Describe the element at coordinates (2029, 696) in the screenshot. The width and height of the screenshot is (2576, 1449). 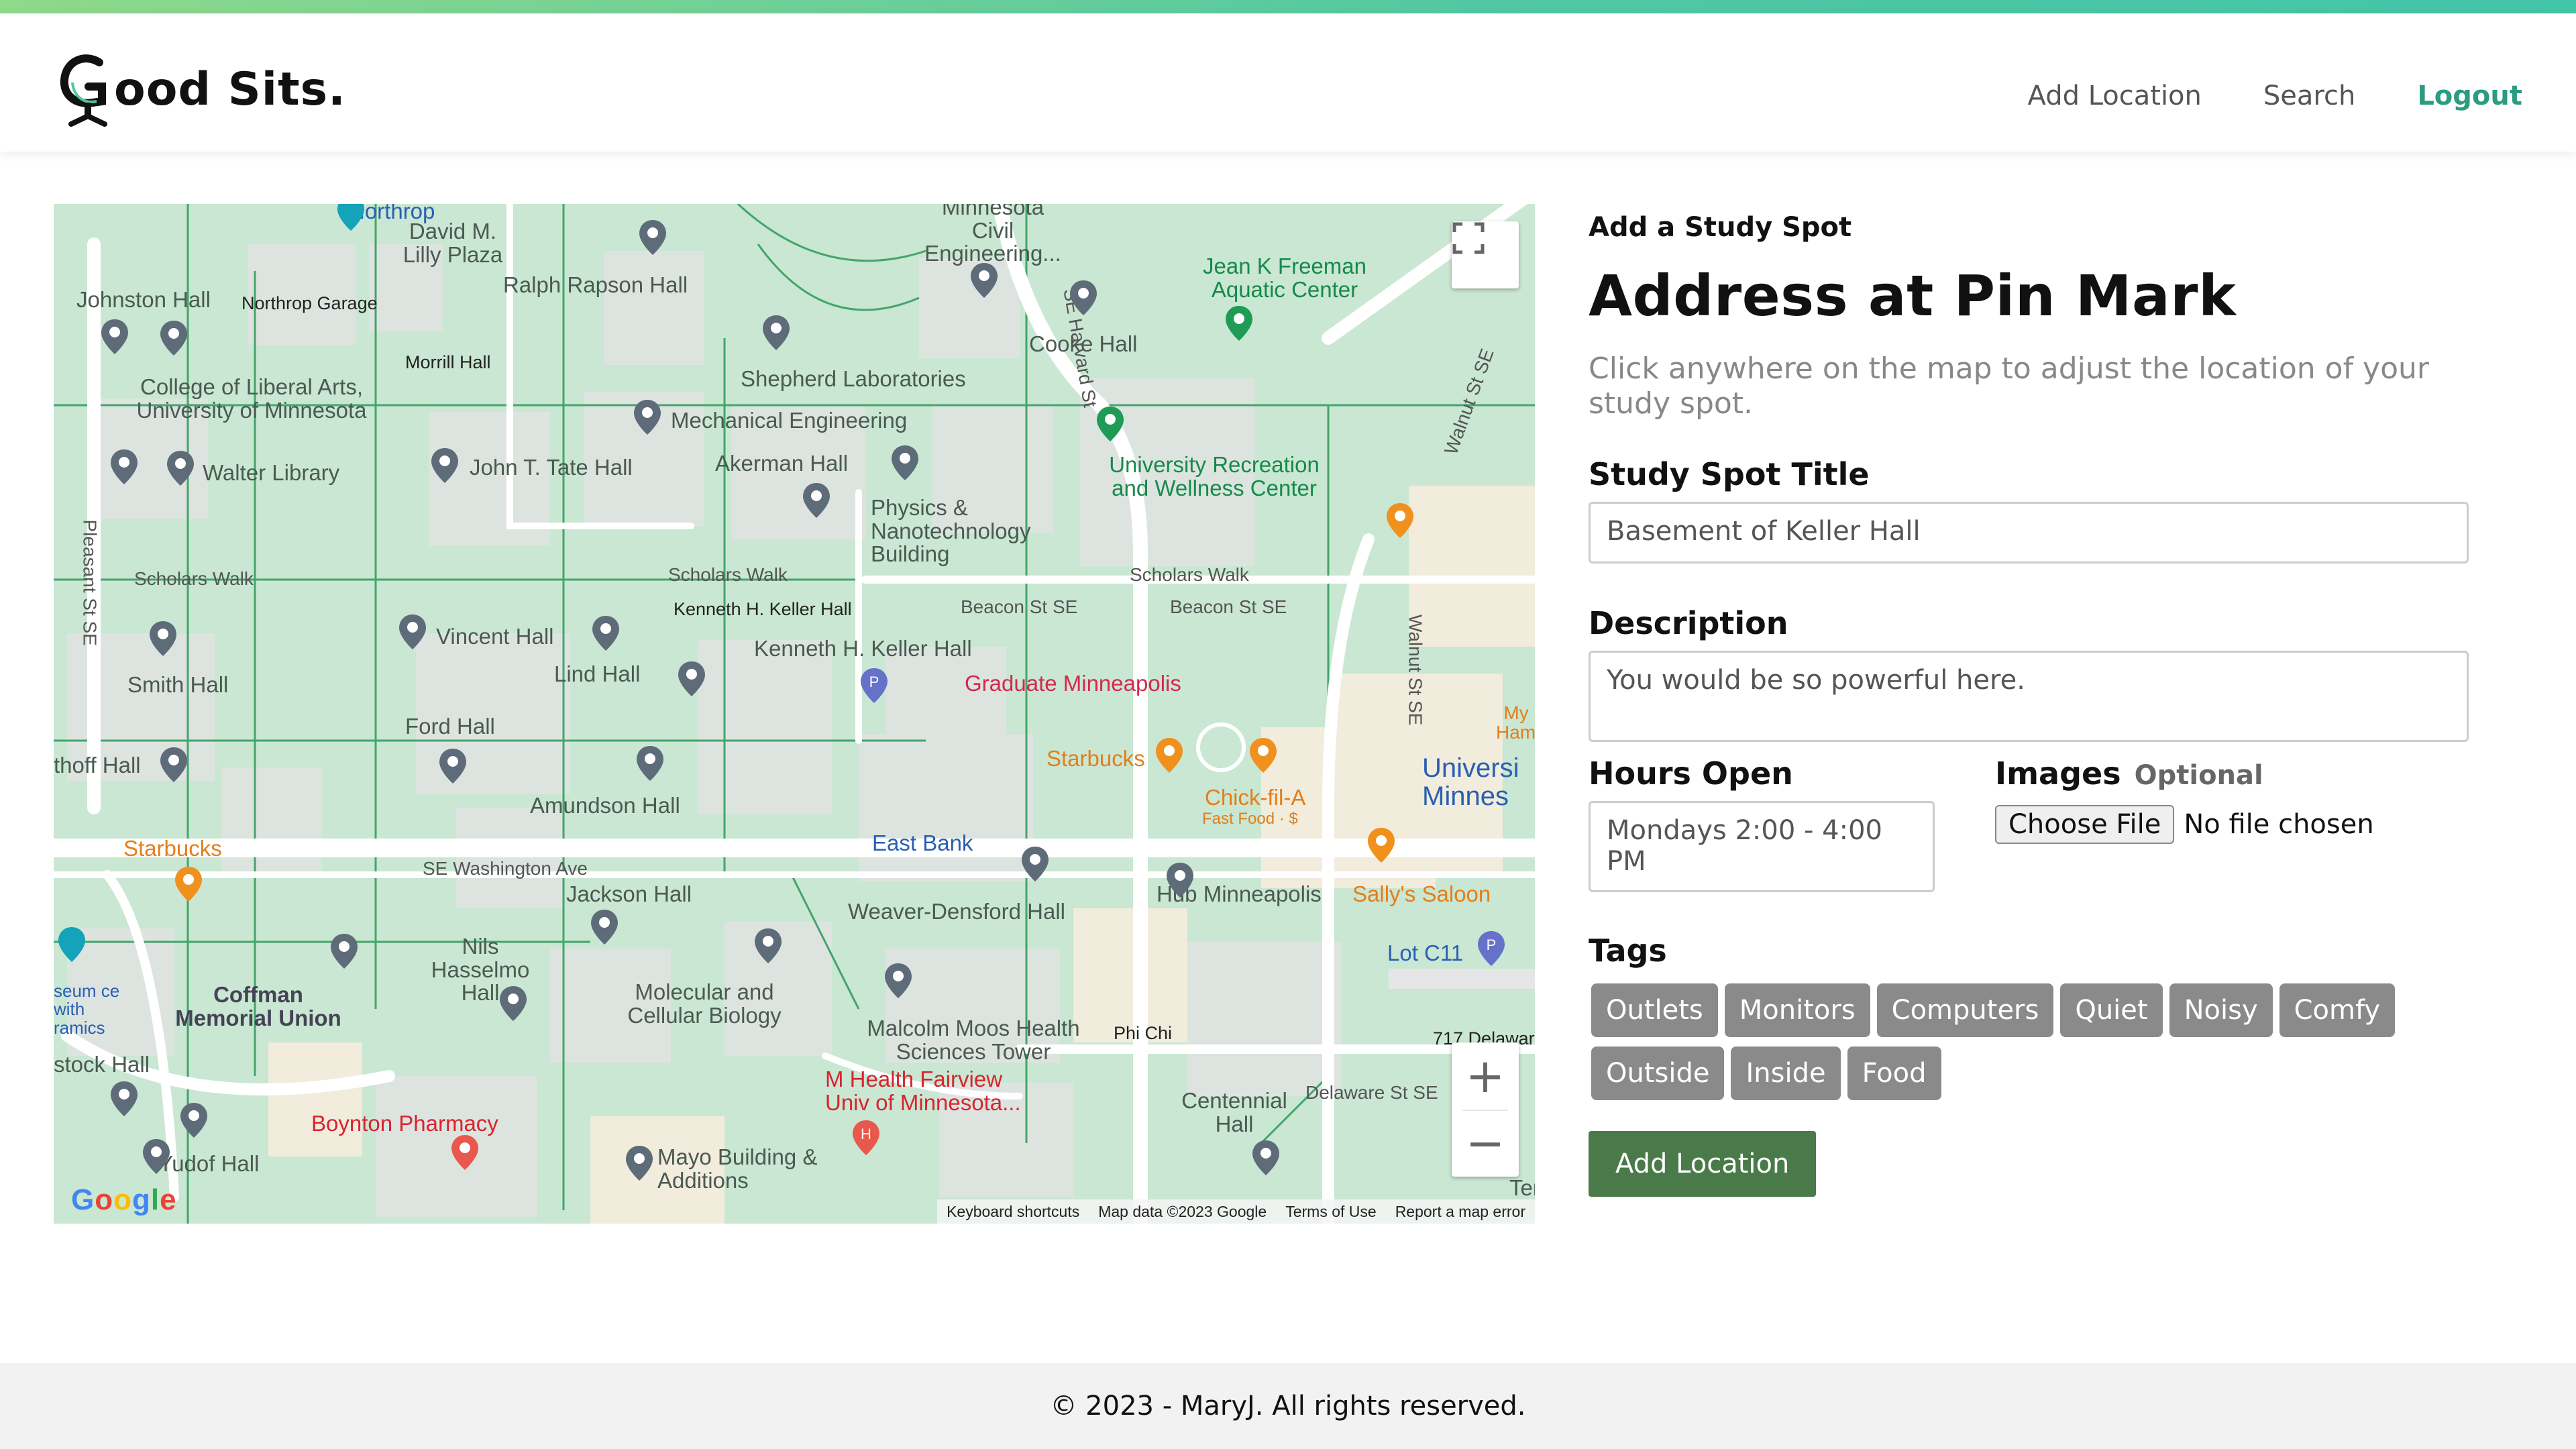
I see `description-textarea: You would be so powerful here.` at that location.